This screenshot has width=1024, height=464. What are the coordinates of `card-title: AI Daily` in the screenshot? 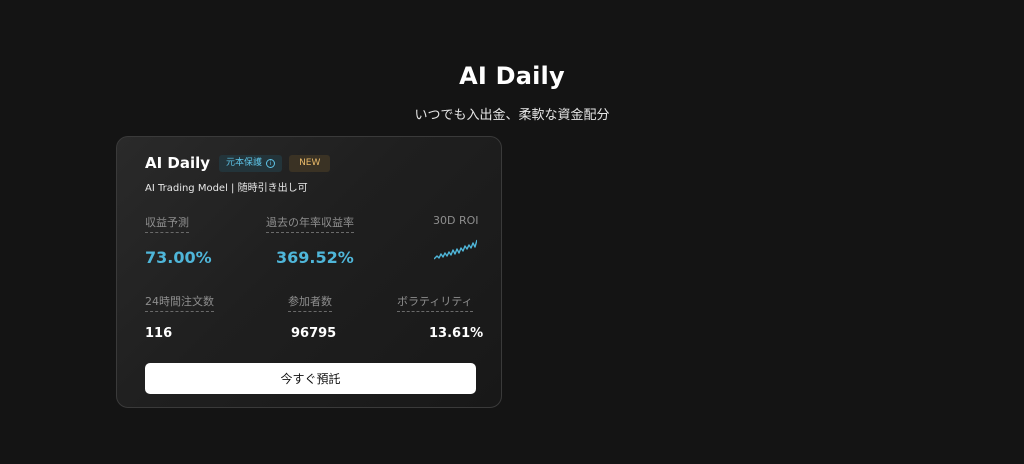 It's located at (178, 163).